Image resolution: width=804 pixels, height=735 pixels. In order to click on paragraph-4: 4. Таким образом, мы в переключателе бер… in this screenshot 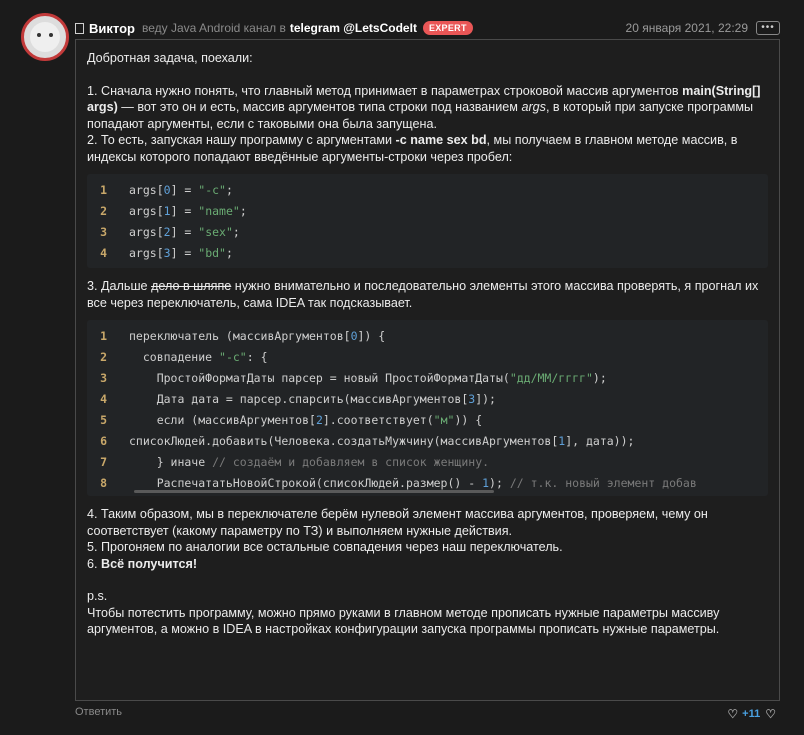, I will do `click(397, 522)`.